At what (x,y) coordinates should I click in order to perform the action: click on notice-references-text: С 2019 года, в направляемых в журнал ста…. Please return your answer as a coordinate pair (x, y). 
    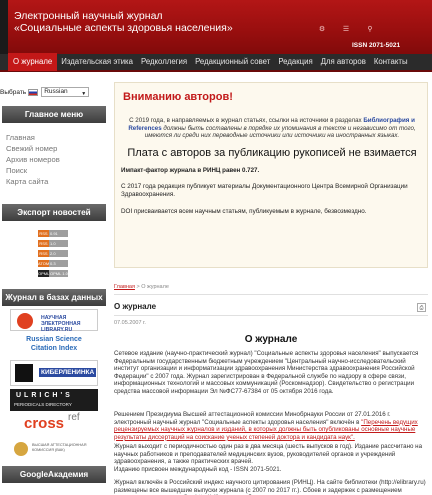
    Looking at the image, I should click on (272, 128).